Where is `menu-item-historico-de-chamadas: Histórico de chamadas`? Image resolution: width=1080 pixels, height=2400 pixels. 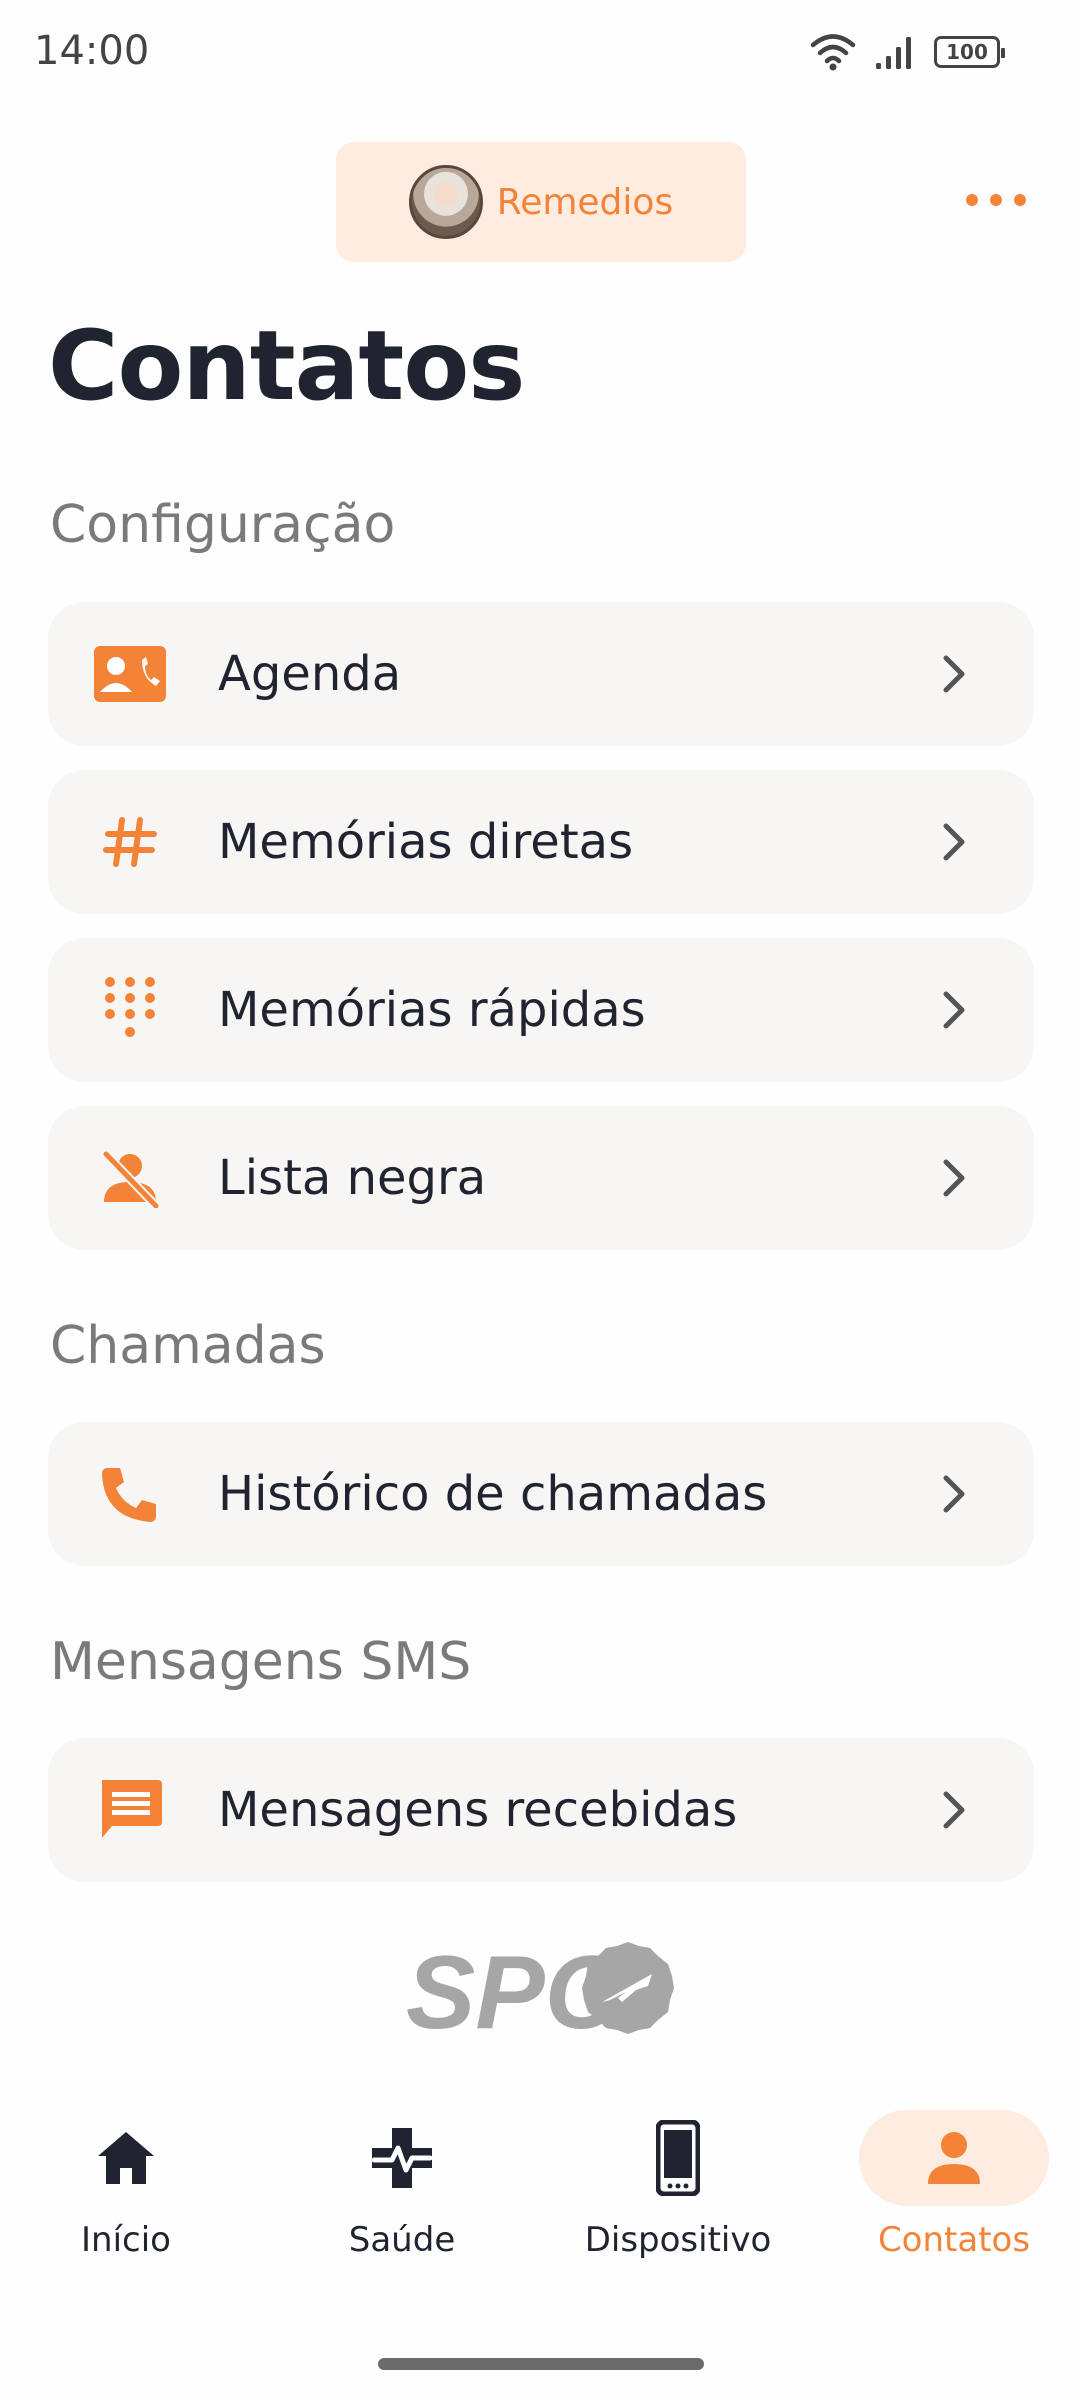 menu-item-historico-de-chamadas: Histórico de chamadas is located at coordinates (541, 1494).